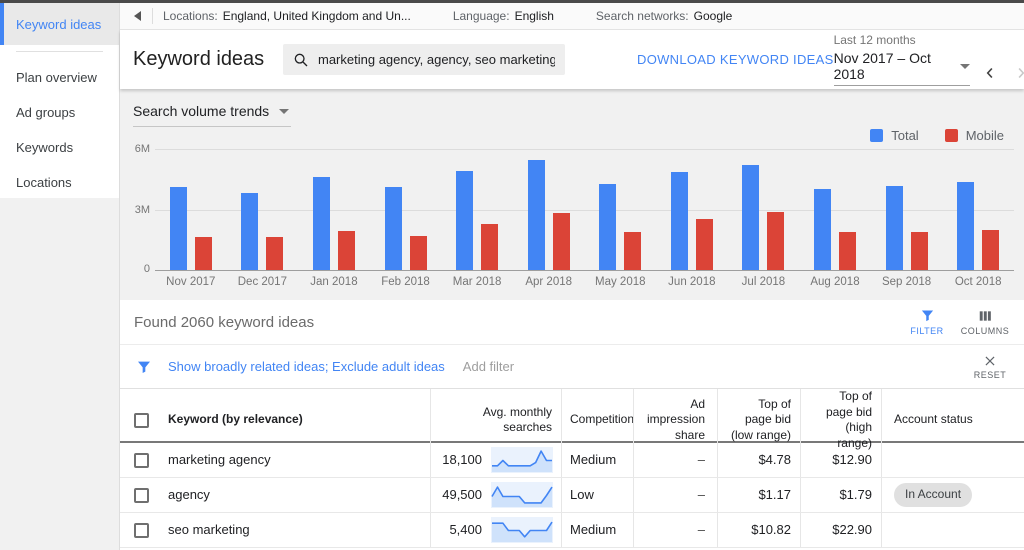  Describe the element at coordinates (990, 360) in the screenshot. I see `close-icon` at that location.